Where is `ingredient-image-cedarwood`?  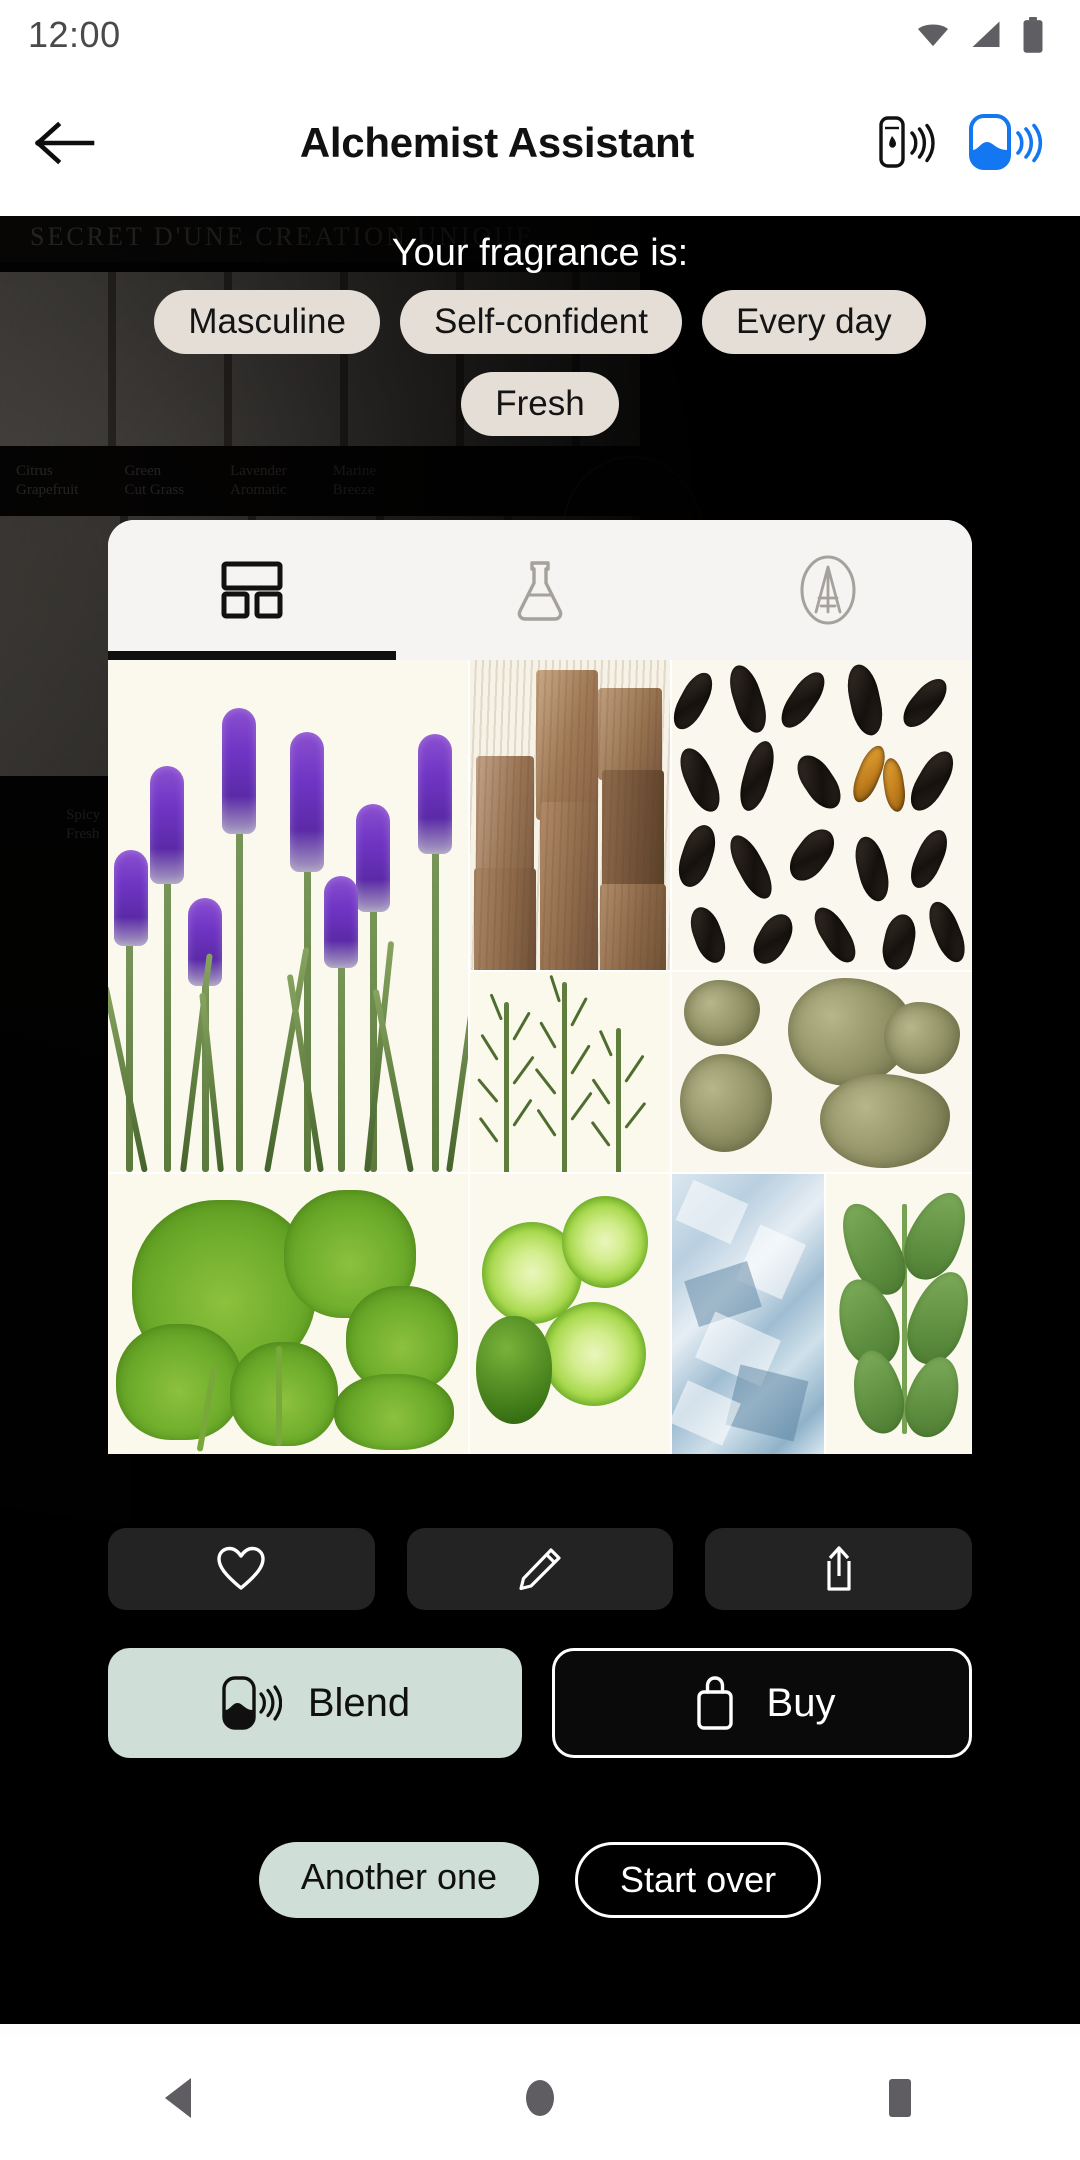
ingredient-image-cedarwood is located at coordinates (570, 815).